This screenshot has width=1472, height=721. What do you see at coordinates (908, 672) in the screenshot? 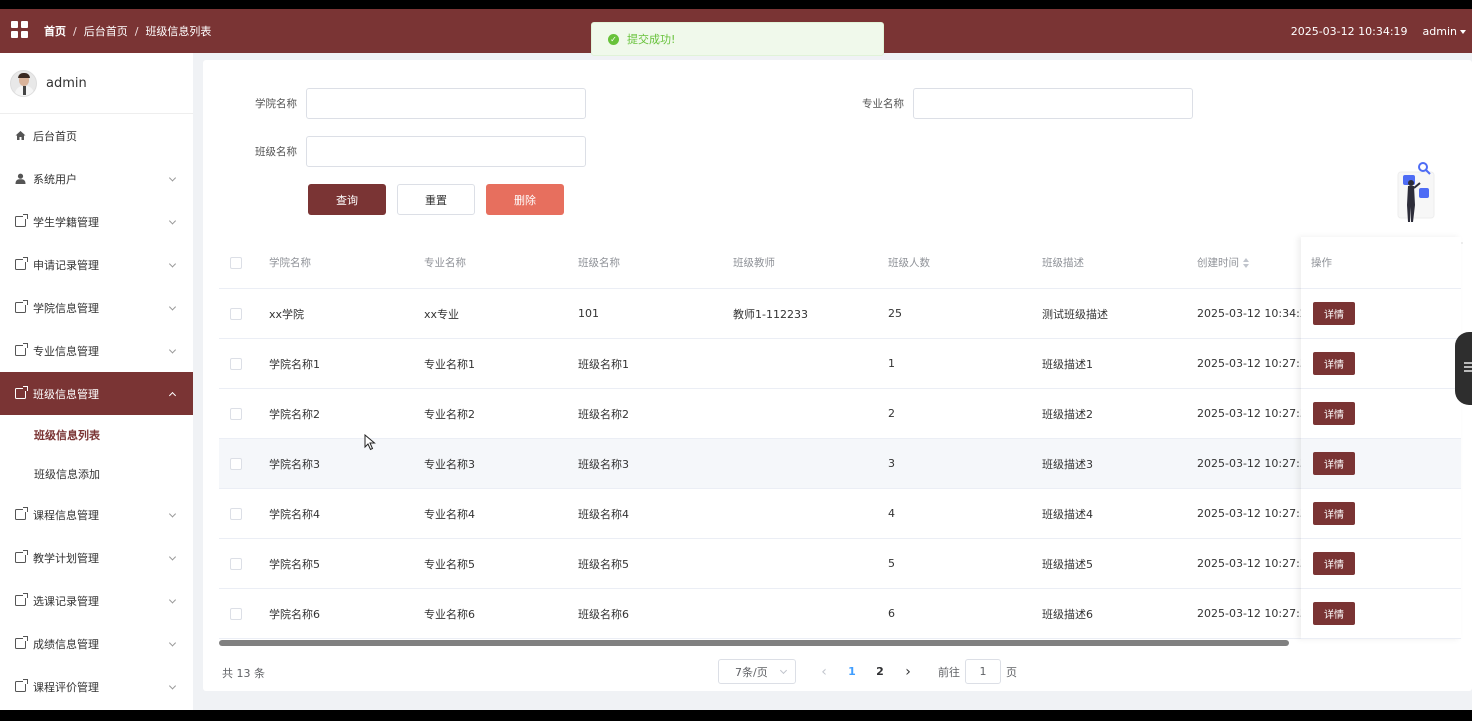
I see `next-page-icon: ›` at bounding box center [908, 672].